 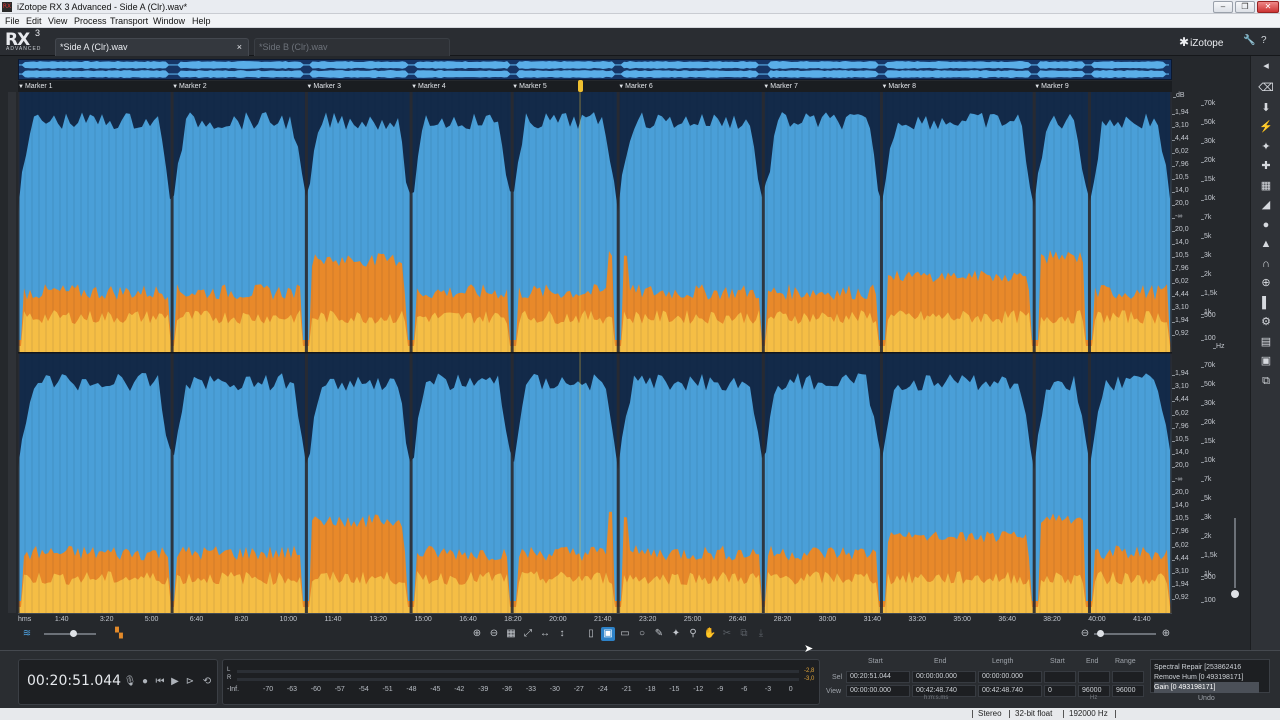 What do you see at coordinates (145, 682) in the screenshot?
I see `record-icon: ●` at bounding box center [145, 682].